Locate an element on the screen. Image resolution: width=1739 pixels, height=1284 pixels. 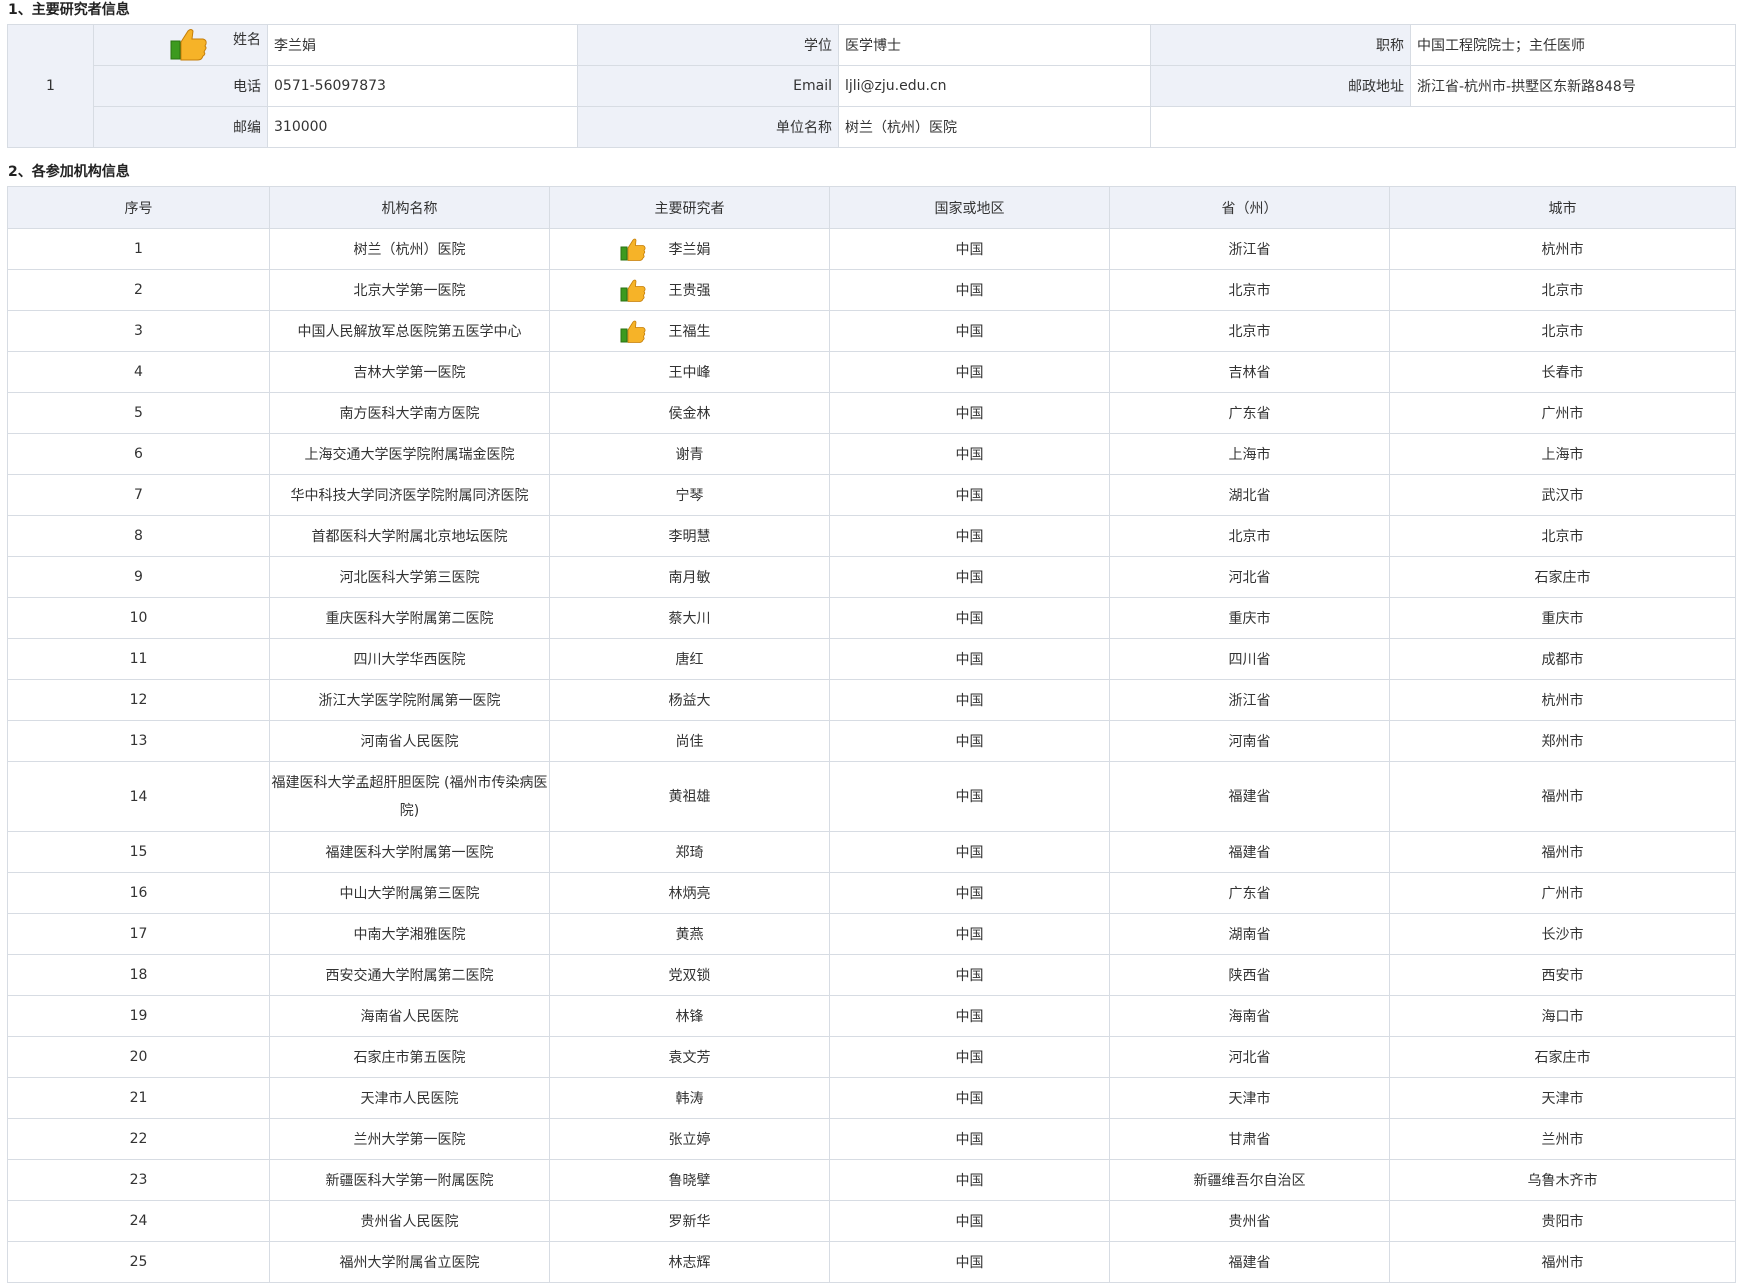
site-province: 吉林省 is located at coordinates (1249, 372).